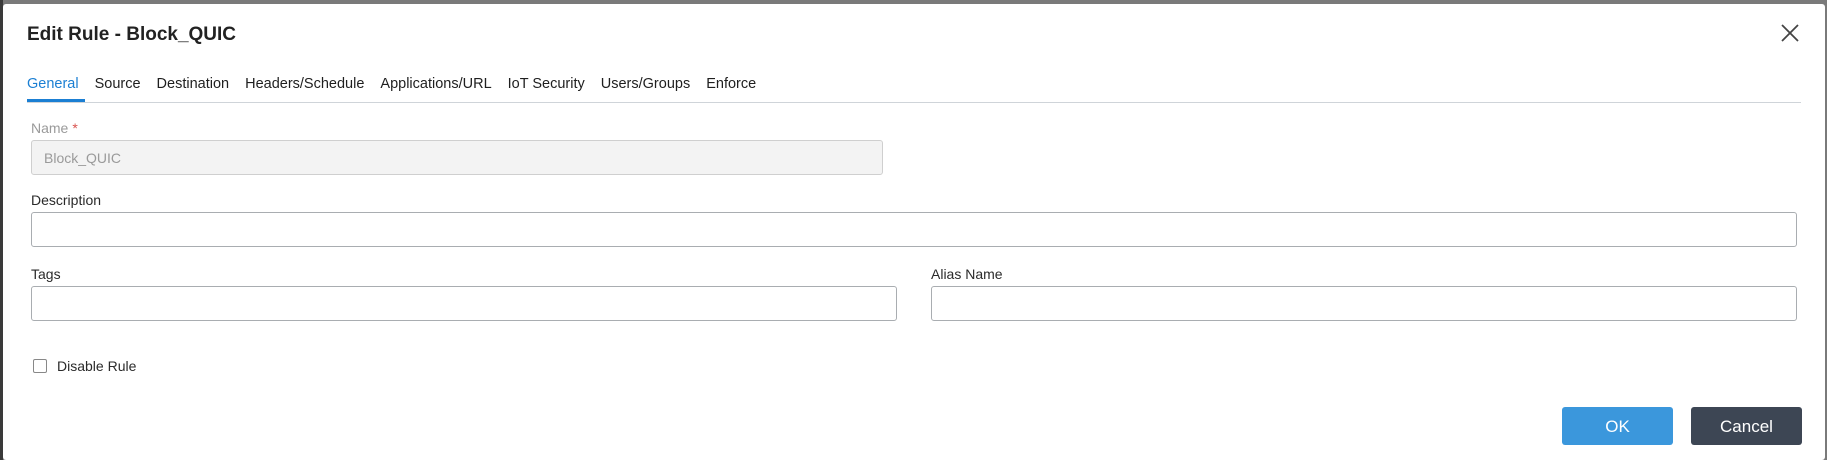 The image size is (1827, 460). Describe the element at coordinates (40, 366) in the screenshot. I see `disable-rule-checkbox` at that location.